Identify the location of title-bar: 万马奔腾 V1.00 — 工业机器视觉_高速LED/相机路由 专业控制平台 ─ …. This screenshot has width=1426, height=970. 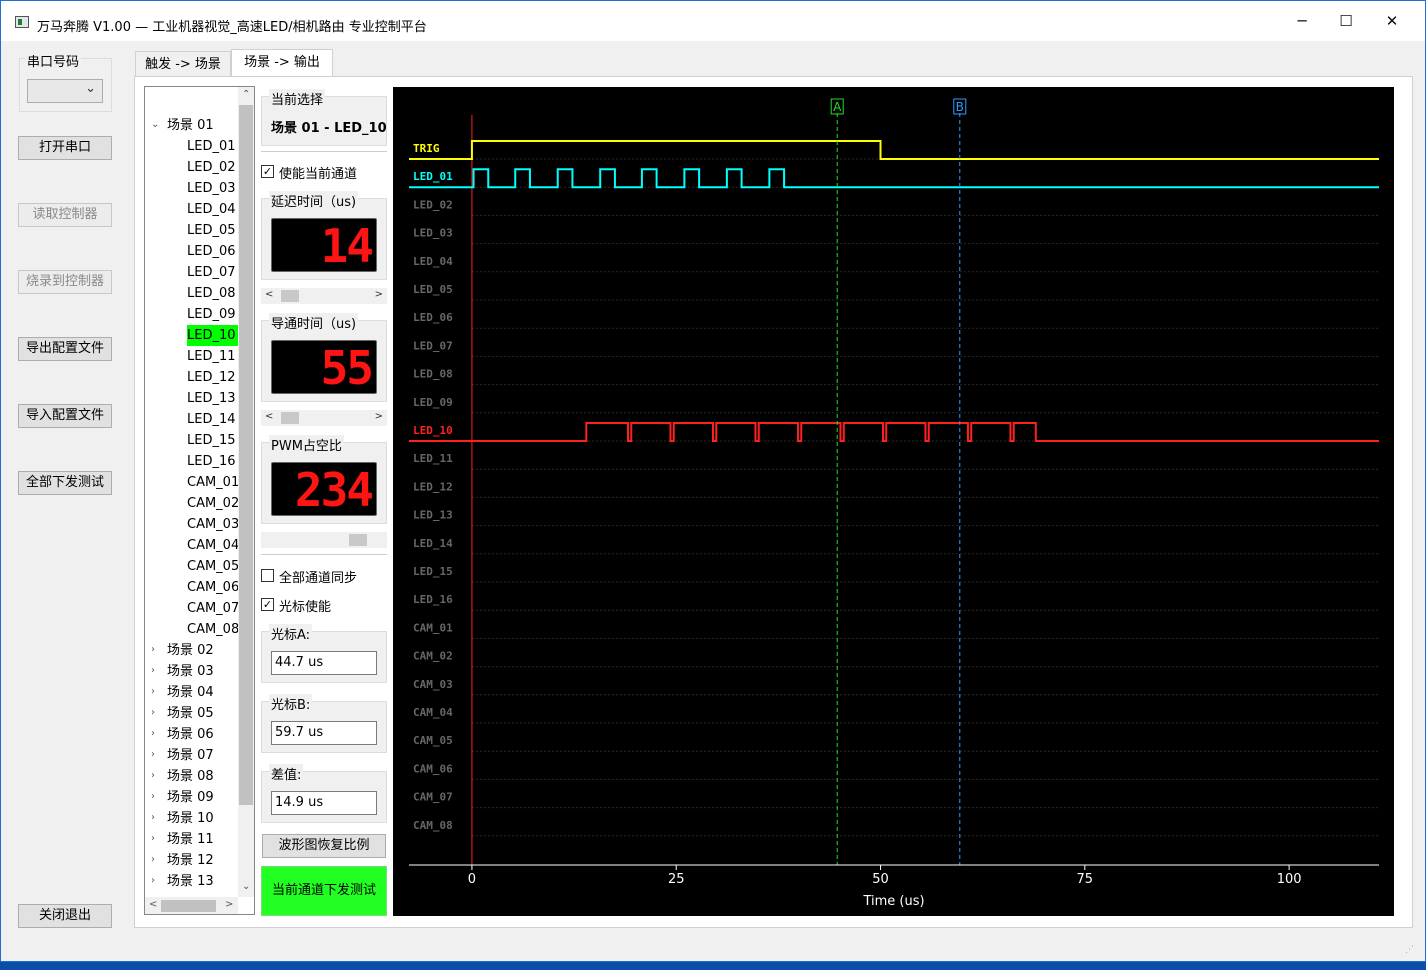
(713, 21).